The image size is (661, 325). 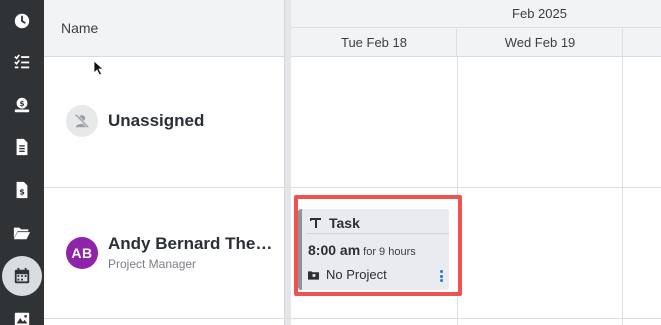 What do you see at coordinates (315, 223) in the screenshot?
I see `text-type-icon` at bounding box center [315, 223].